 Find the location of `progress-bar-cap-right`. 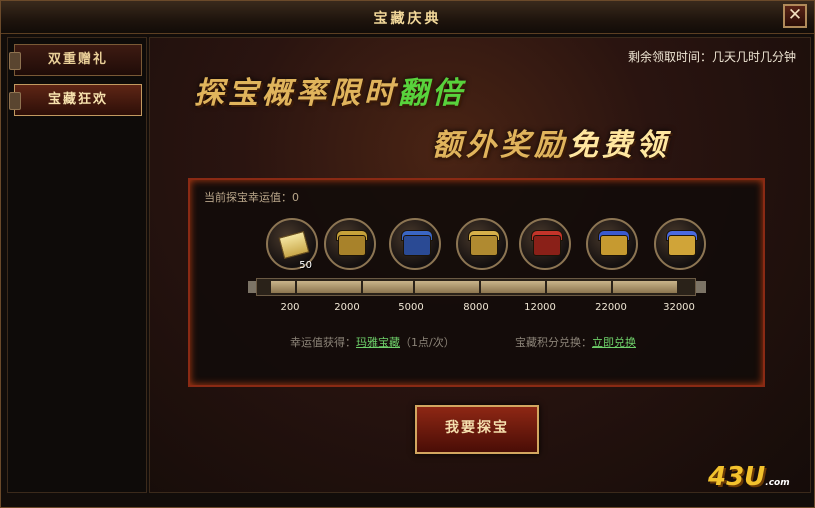

progress-bar-cap-right is located at coordinates (701, 287).